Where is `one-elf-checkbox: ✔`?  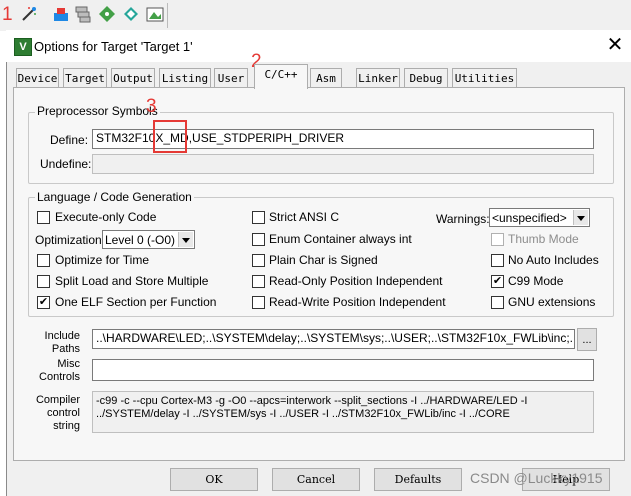
one-elf-checkbox: ✔ is located at coordinates (43, 302).